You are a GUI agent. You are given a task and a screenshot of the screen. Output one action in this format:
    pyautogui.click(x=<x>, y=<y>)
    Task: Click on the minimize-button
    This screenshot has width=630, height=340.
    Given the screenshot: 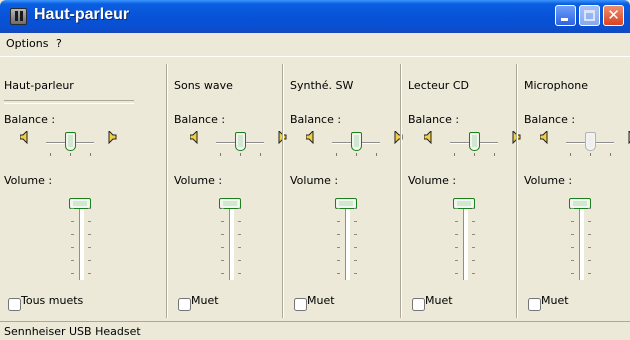 What is the action you would take?
    pyautogui.click(x=565, y=15)
    